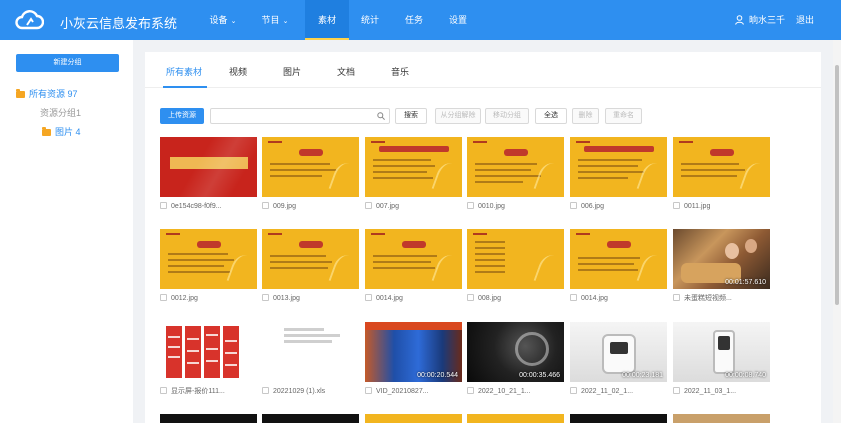 The height and width of the screenshot is (423, 841). What do you see at coordinates (184, 71) in the screenshot?
I see `tab-all-materials: 所有素材` at bounding box center [184, 71].